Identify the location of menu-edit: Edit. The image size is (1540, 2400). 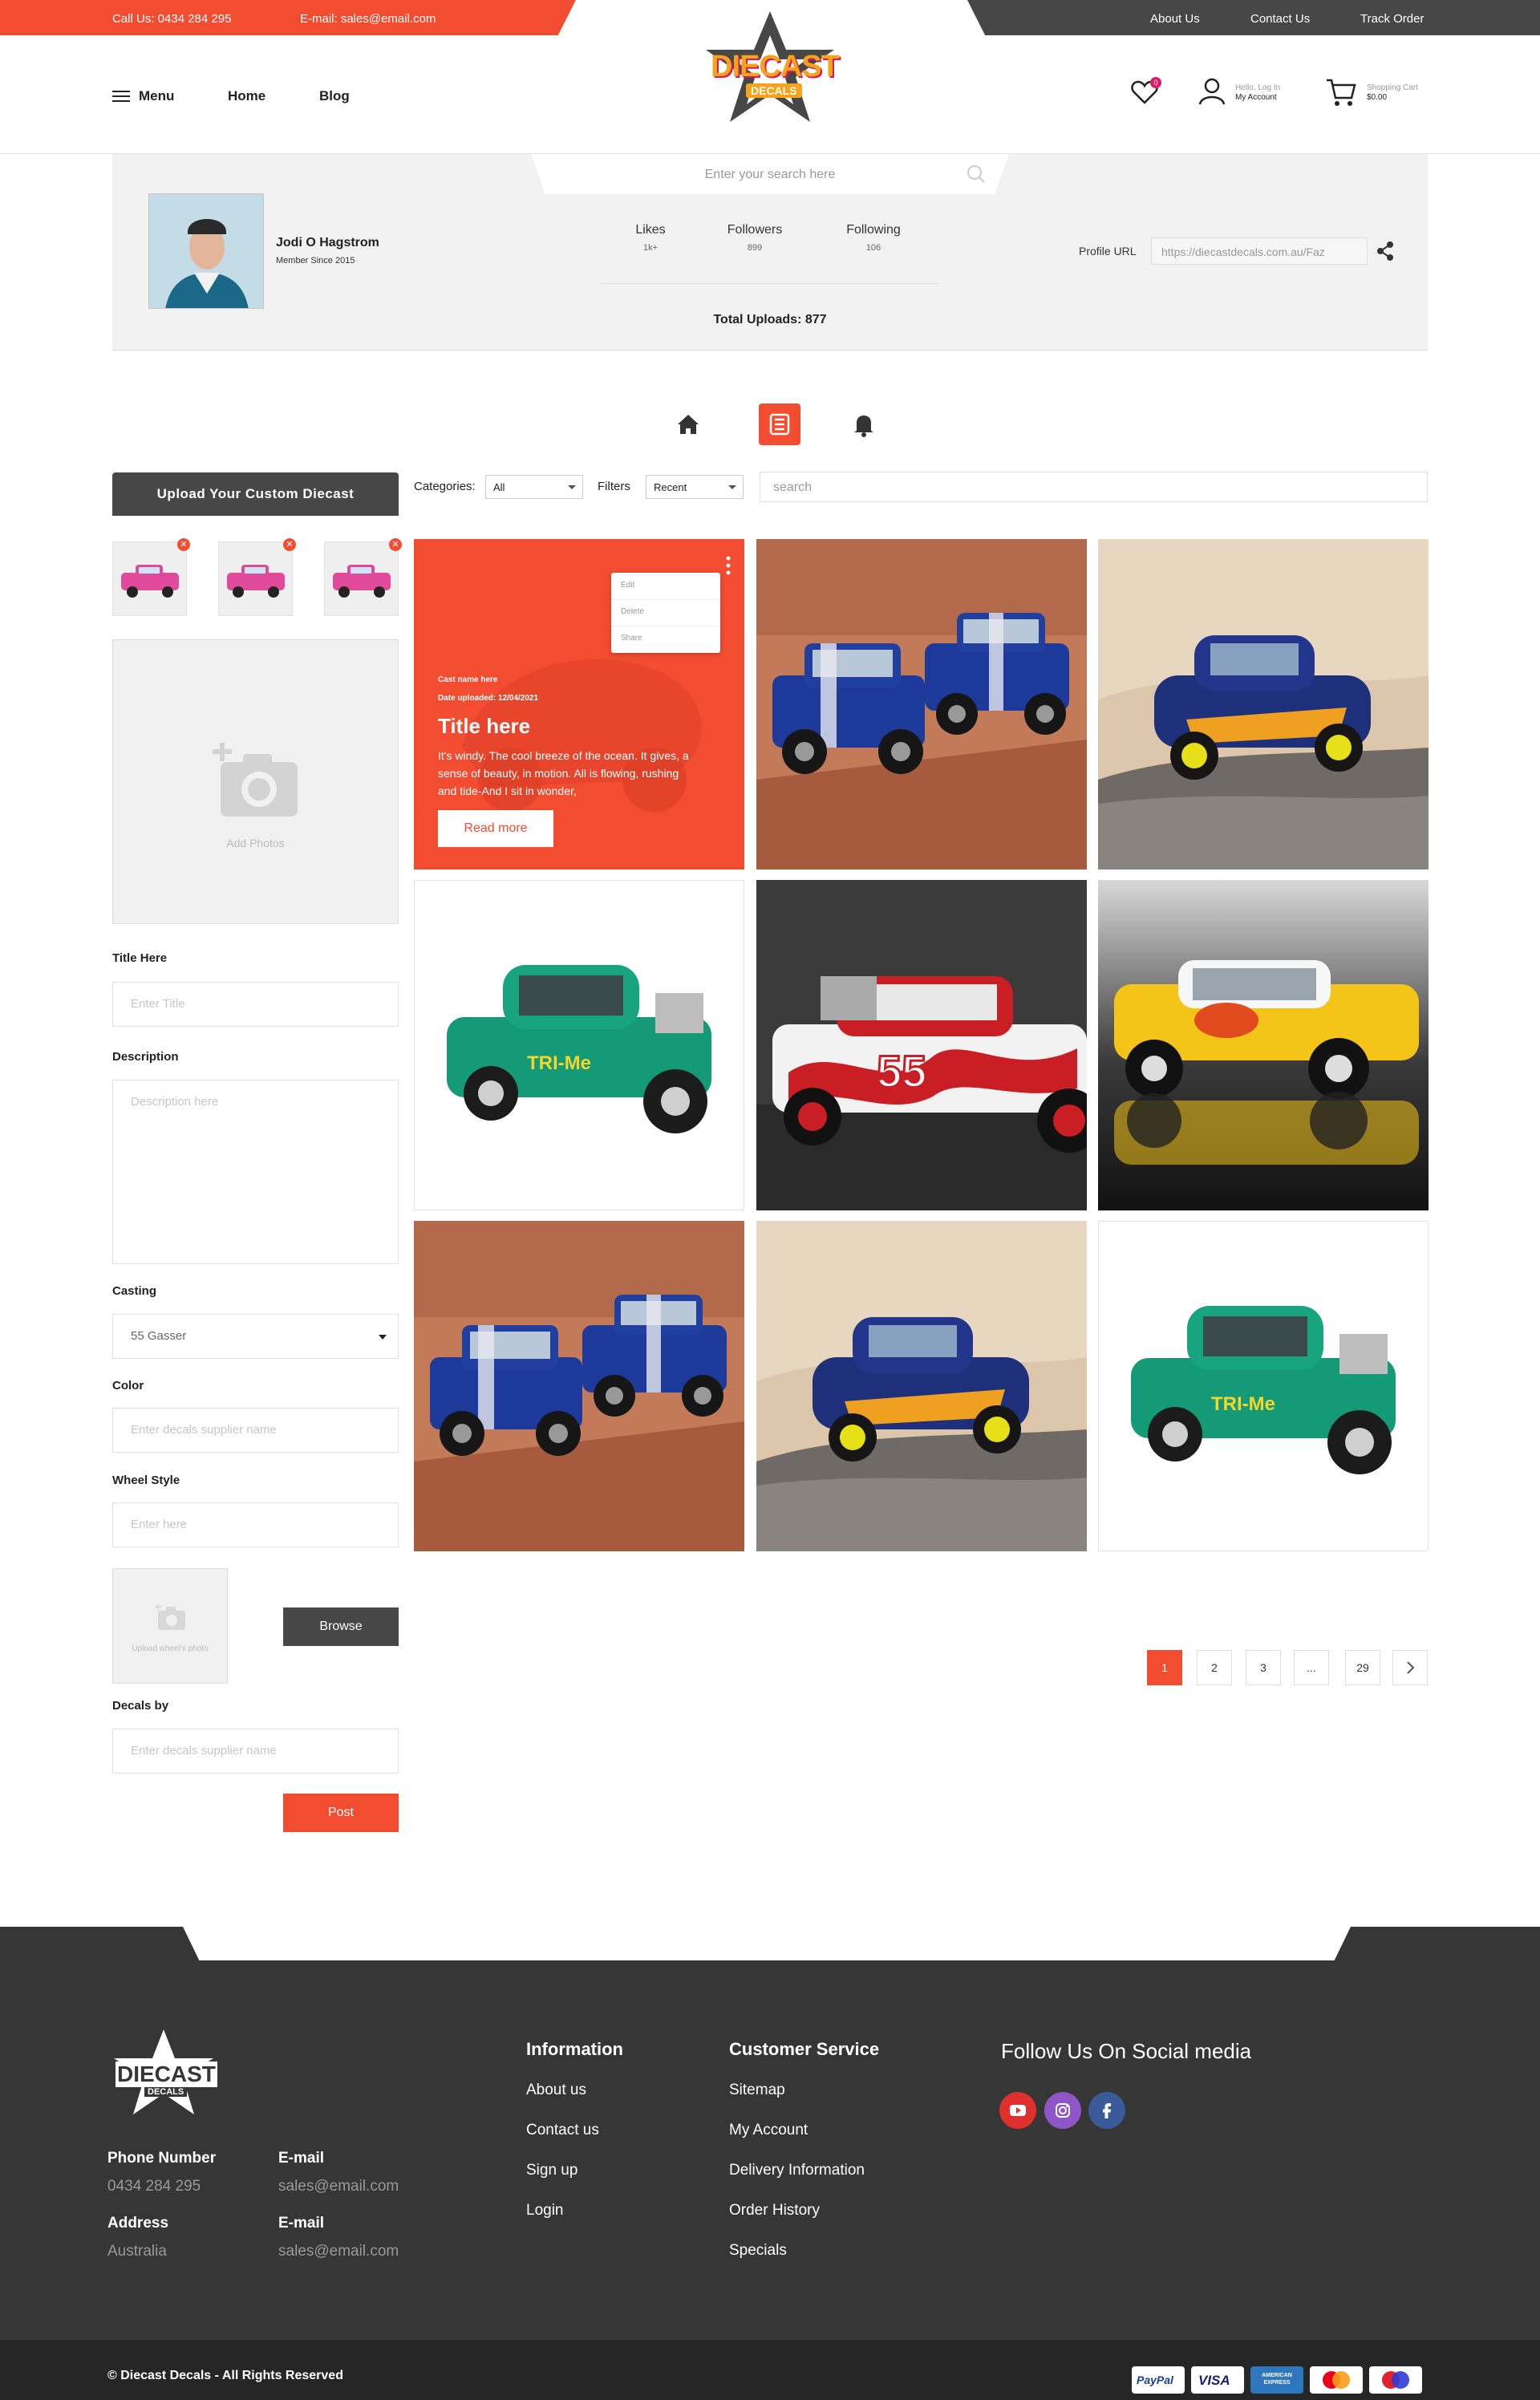
(627, 585).